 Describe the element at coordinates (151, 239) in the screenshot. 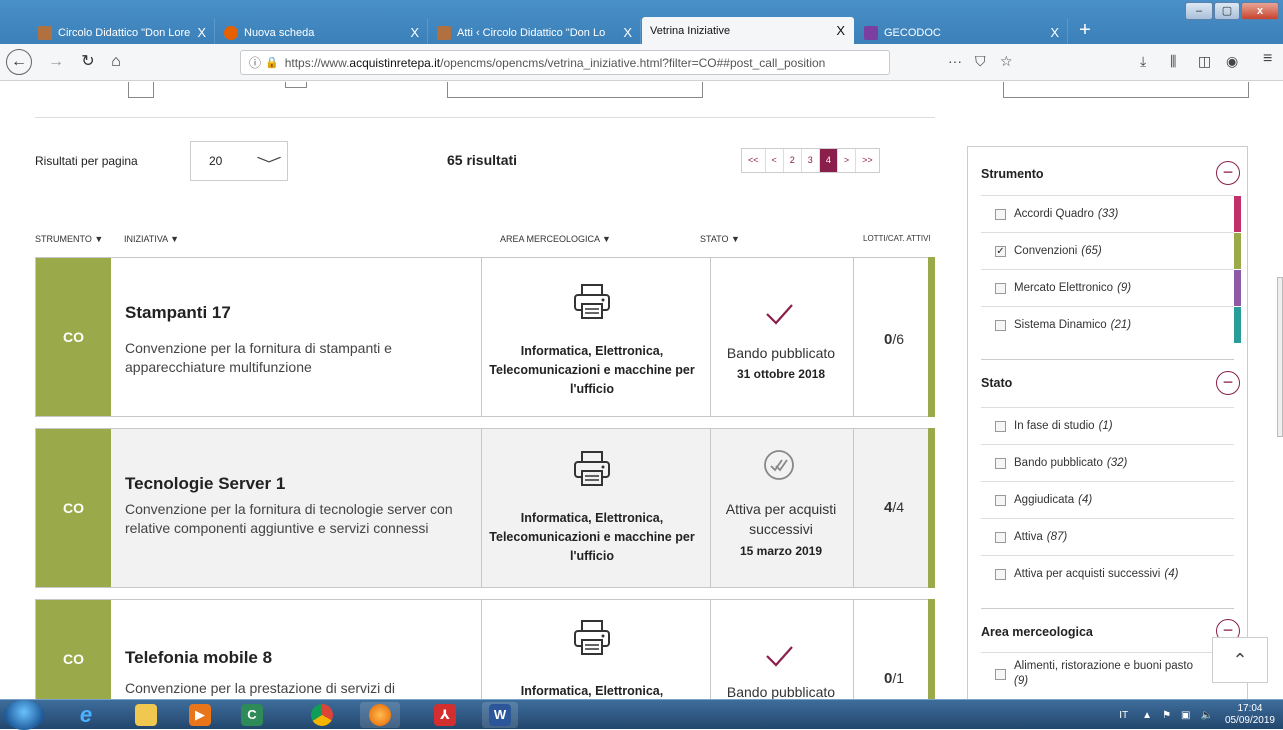

I see `column-iniziativa: INIZIATIVA ▼` at that location.